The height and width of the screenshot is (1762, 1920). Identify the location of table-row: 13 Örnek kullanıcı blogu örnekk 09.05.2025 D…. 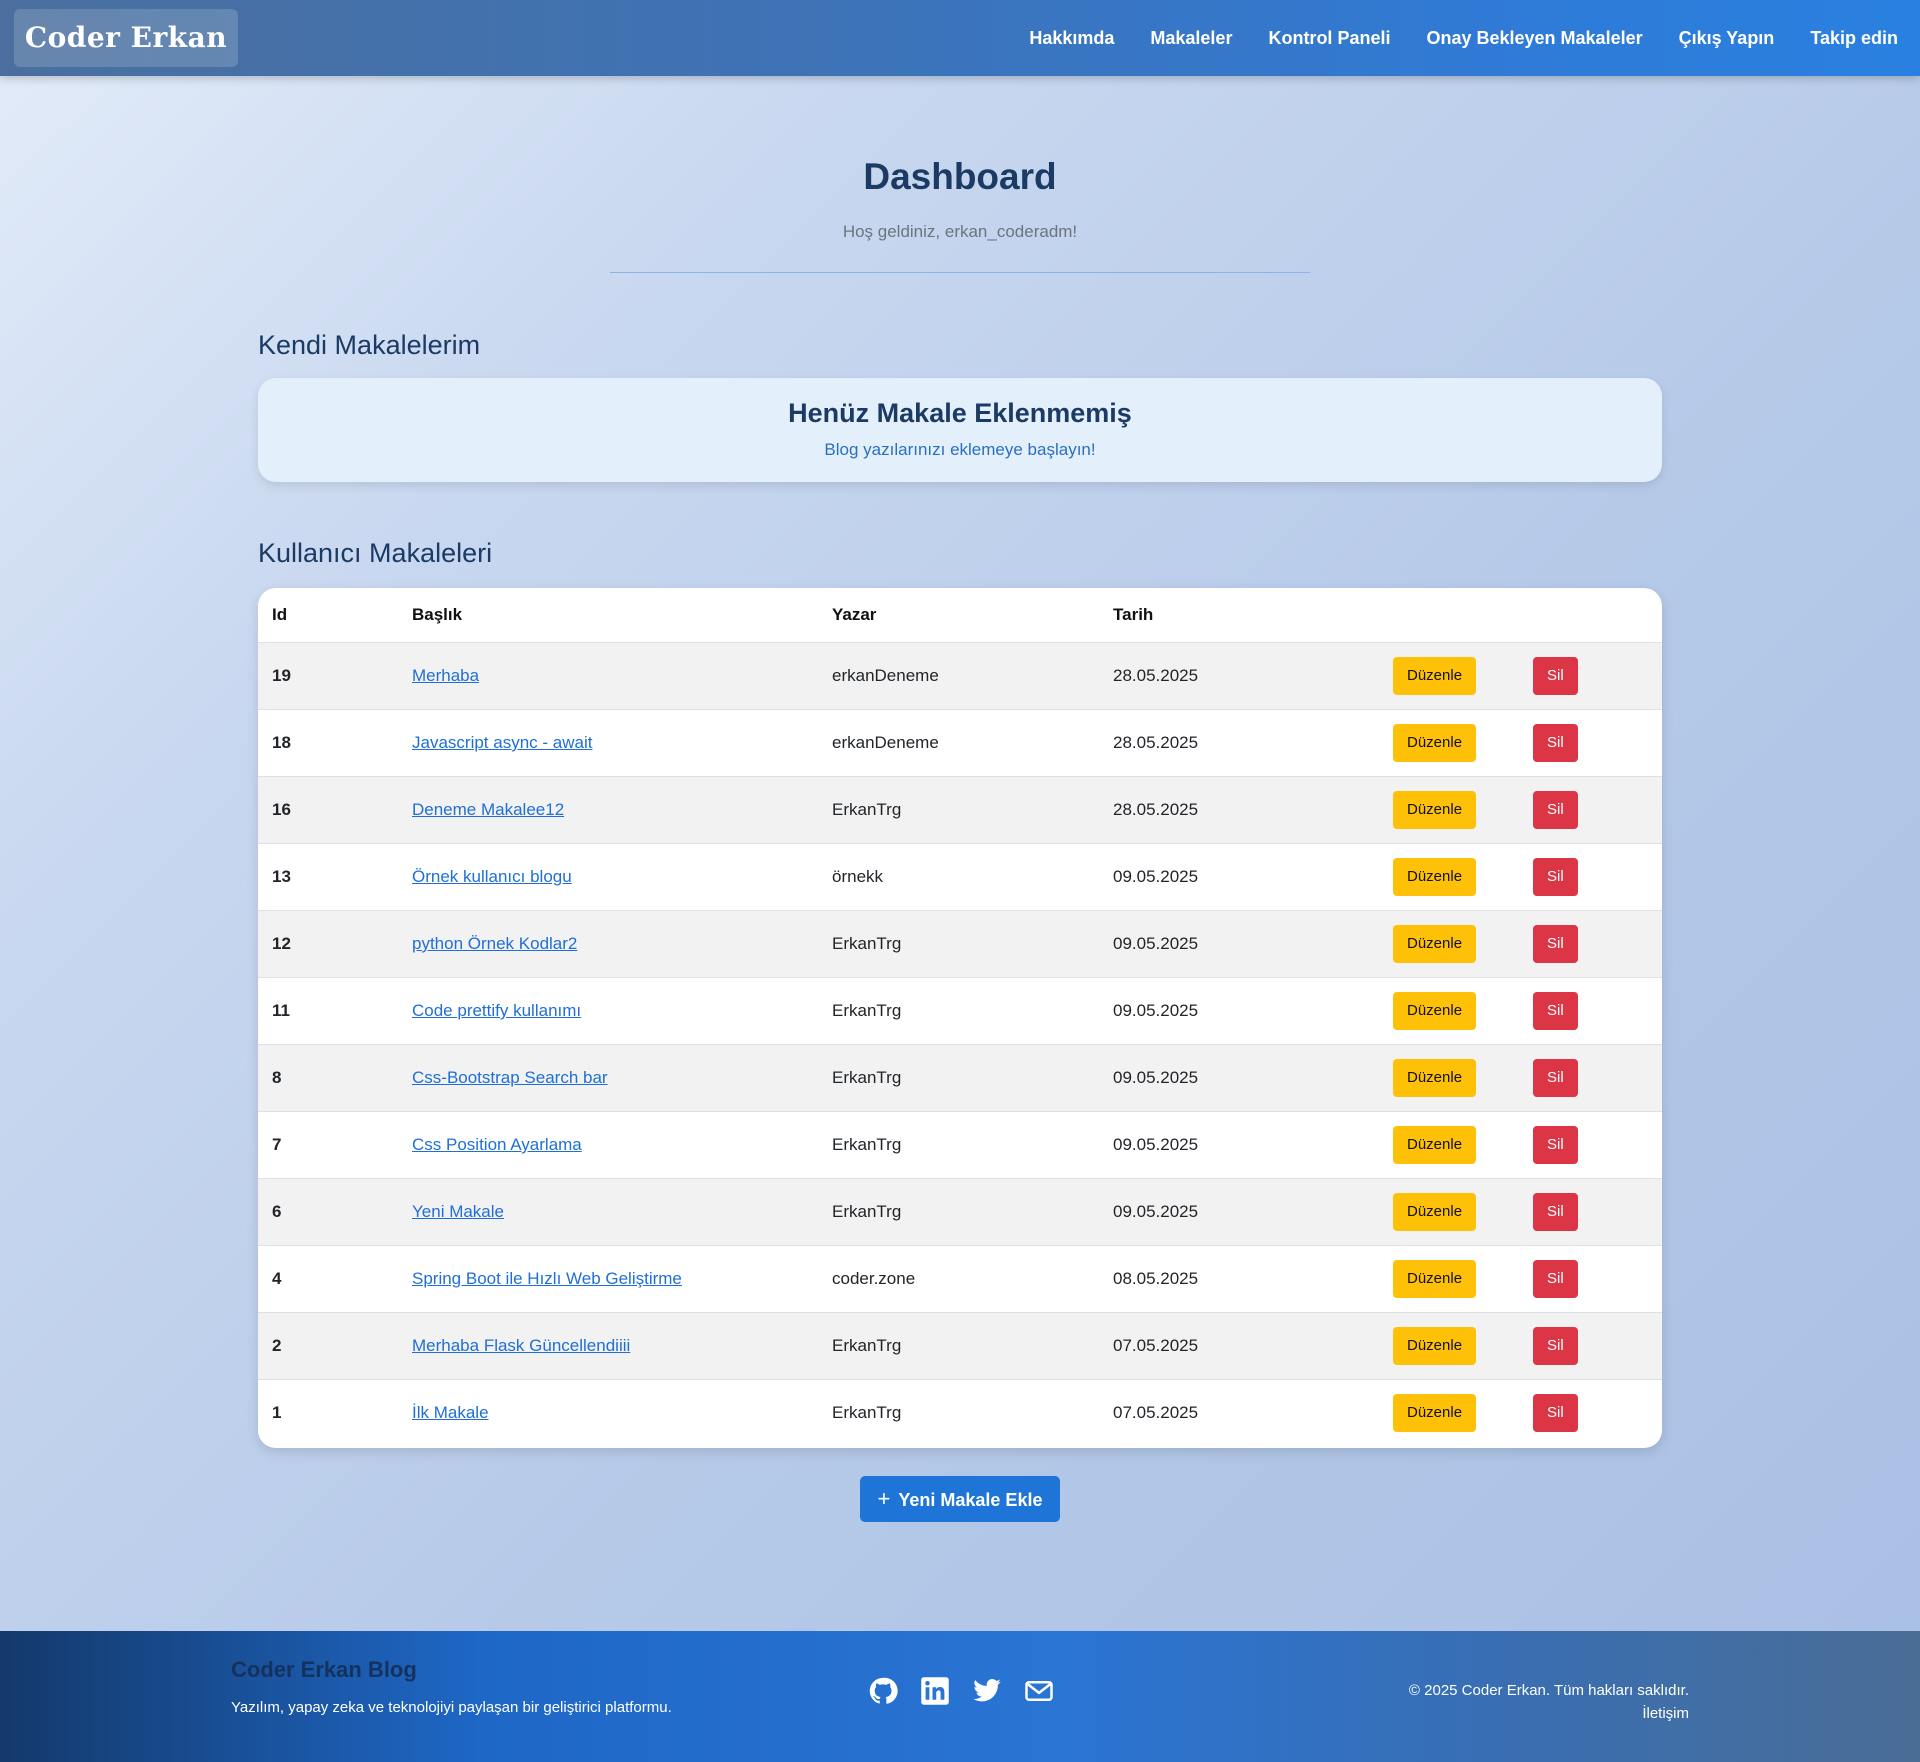
(960, 877).